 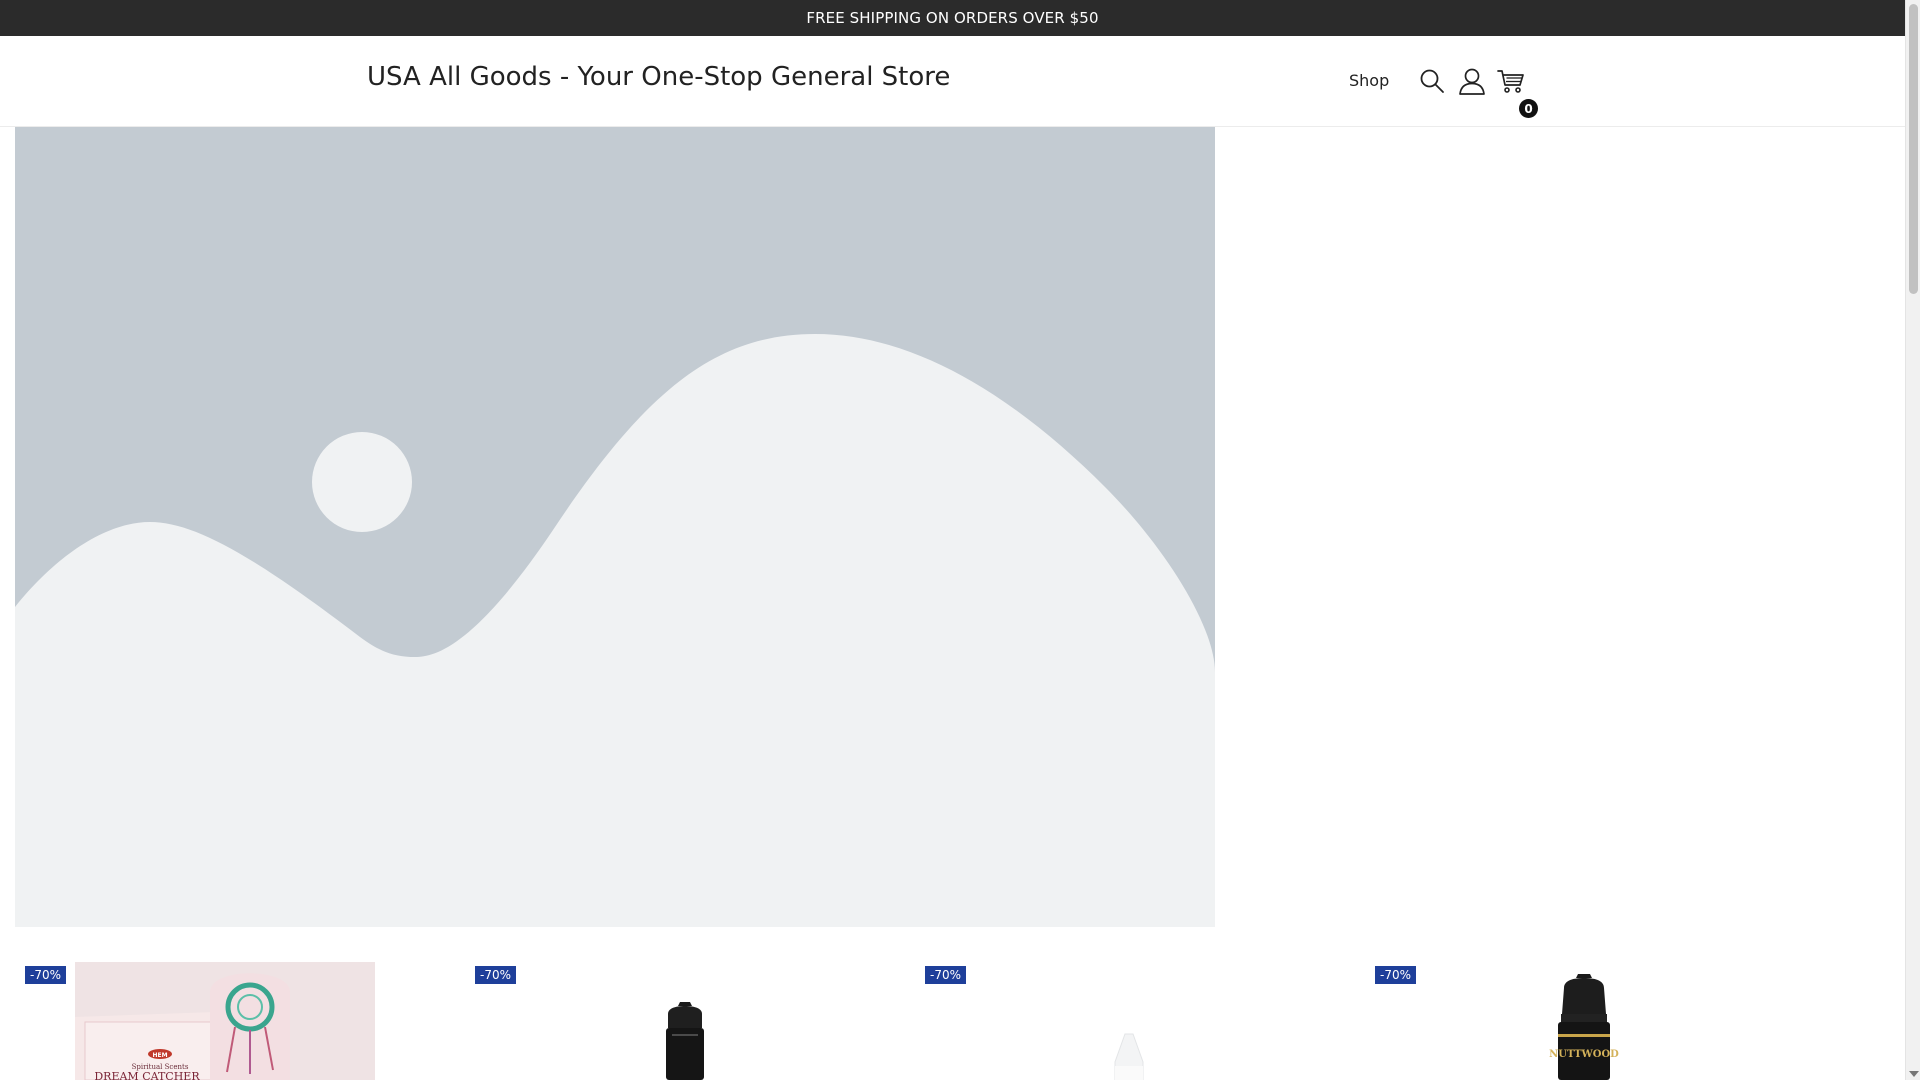 I want to click on product-image: HEM Spiritual Scents DREAM CATCHER, so click(x=225, y=1021).